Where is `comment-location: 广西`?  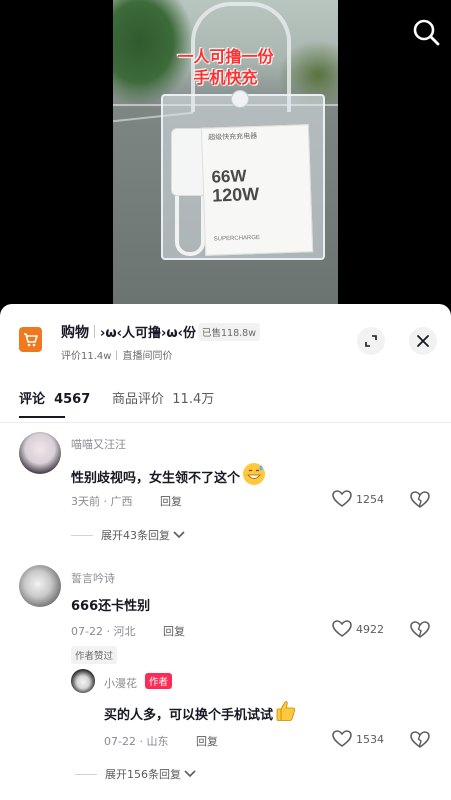 comment-location: 广西 is located at coordinates (121, 501).